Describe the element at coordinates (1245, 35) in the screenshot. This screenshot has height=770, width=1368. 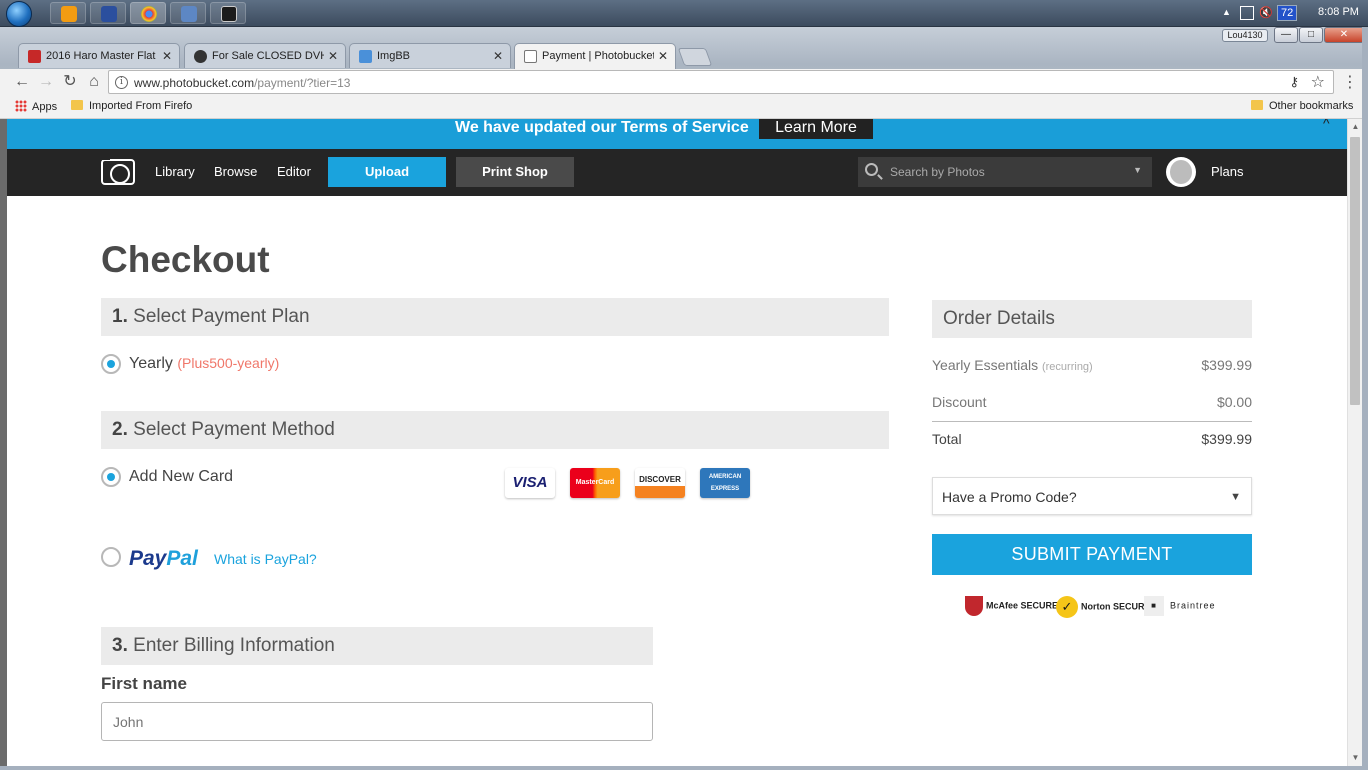
I see `profile-chip: Lou4130` at that location.